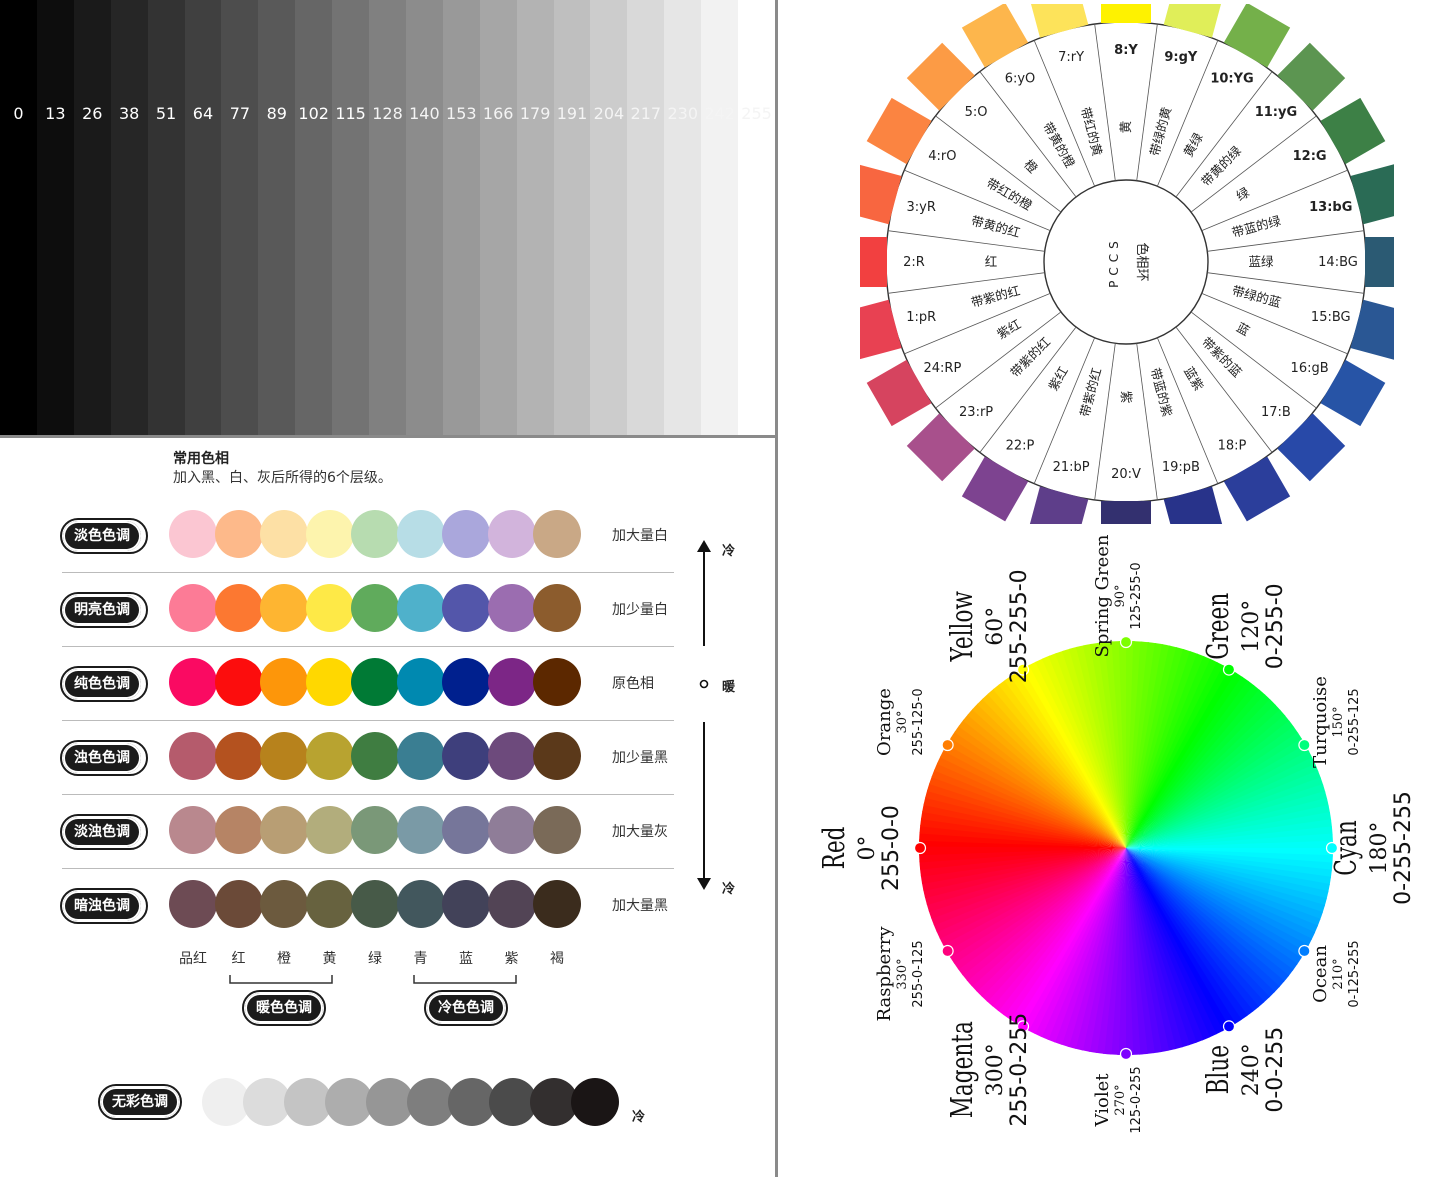 This screenshot has height=1177, width=1440. What do you see at coordinates (640, 832) in the screenshot?
I see `tone-note: 加大量灰` at bounding box center [640, 832].